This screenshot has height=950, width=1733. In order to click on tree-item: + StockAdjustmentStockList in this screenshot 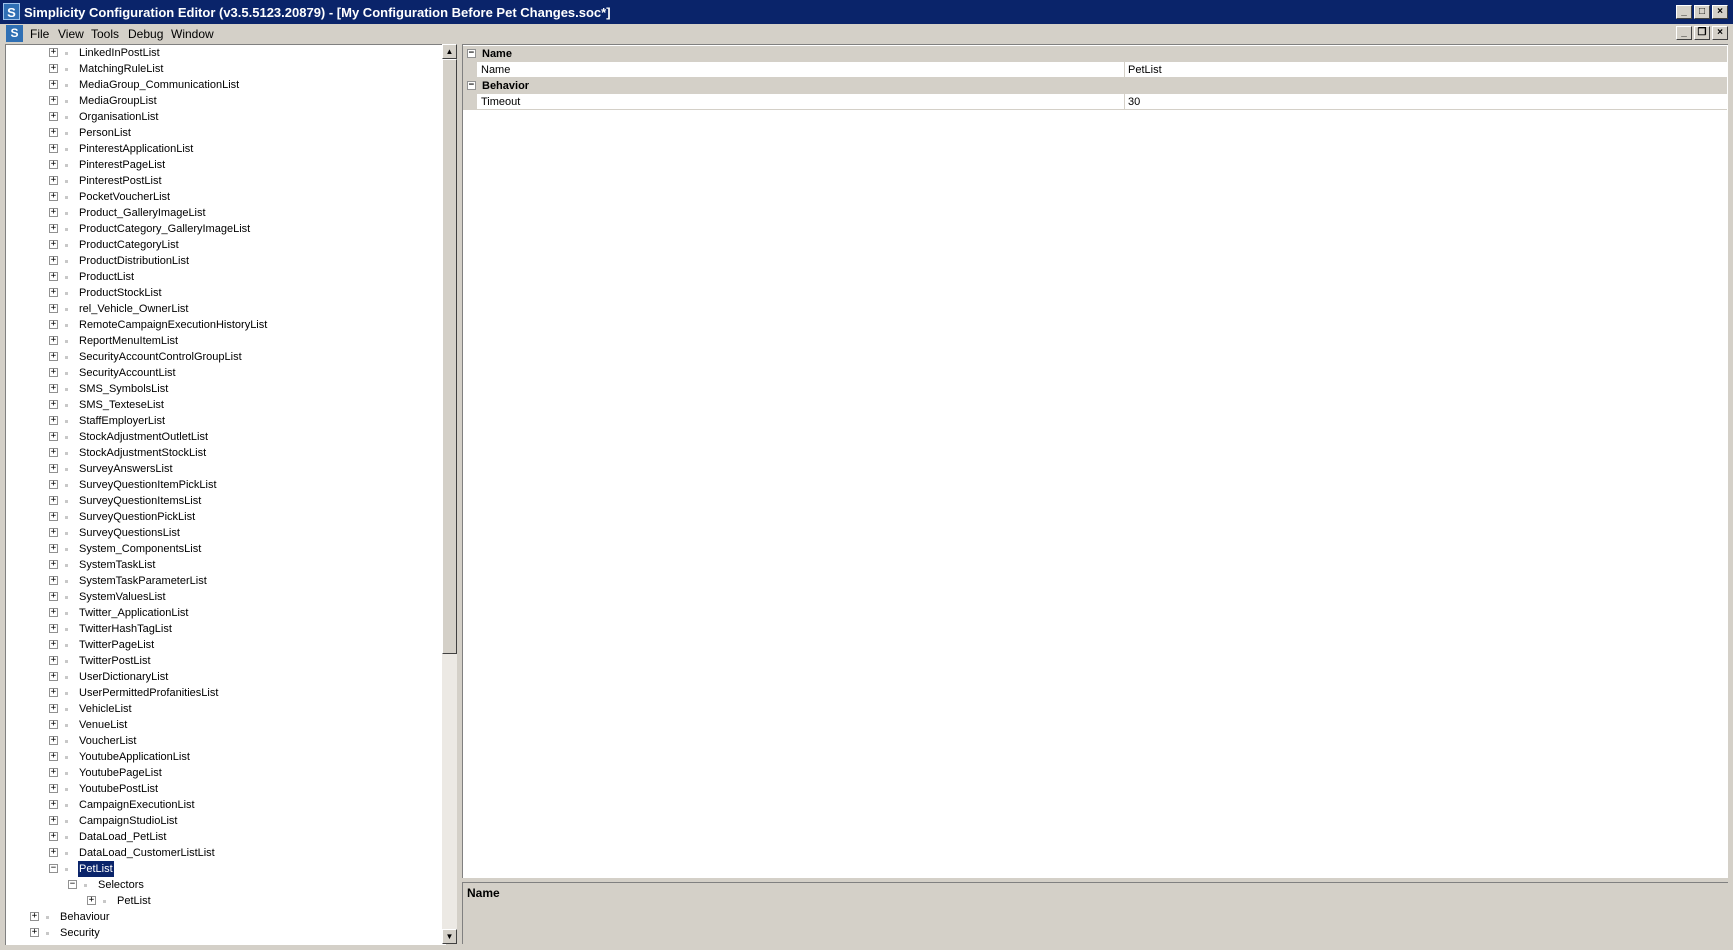, I will do `click(224, 453)`.